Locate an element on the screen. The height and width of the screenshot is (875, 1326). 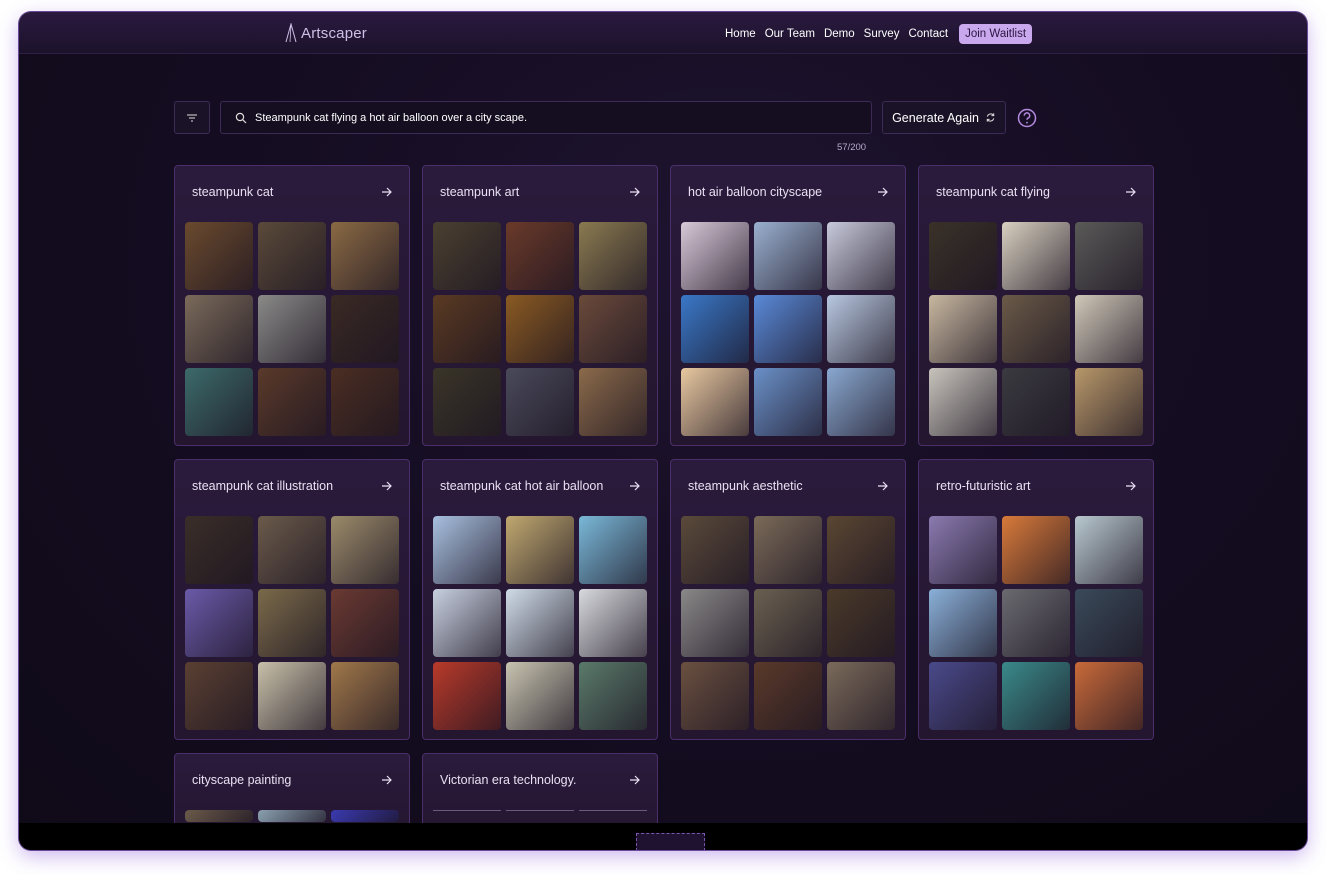
result-card: steampunk cat hot air balloon is located at coordinates (540, 599).